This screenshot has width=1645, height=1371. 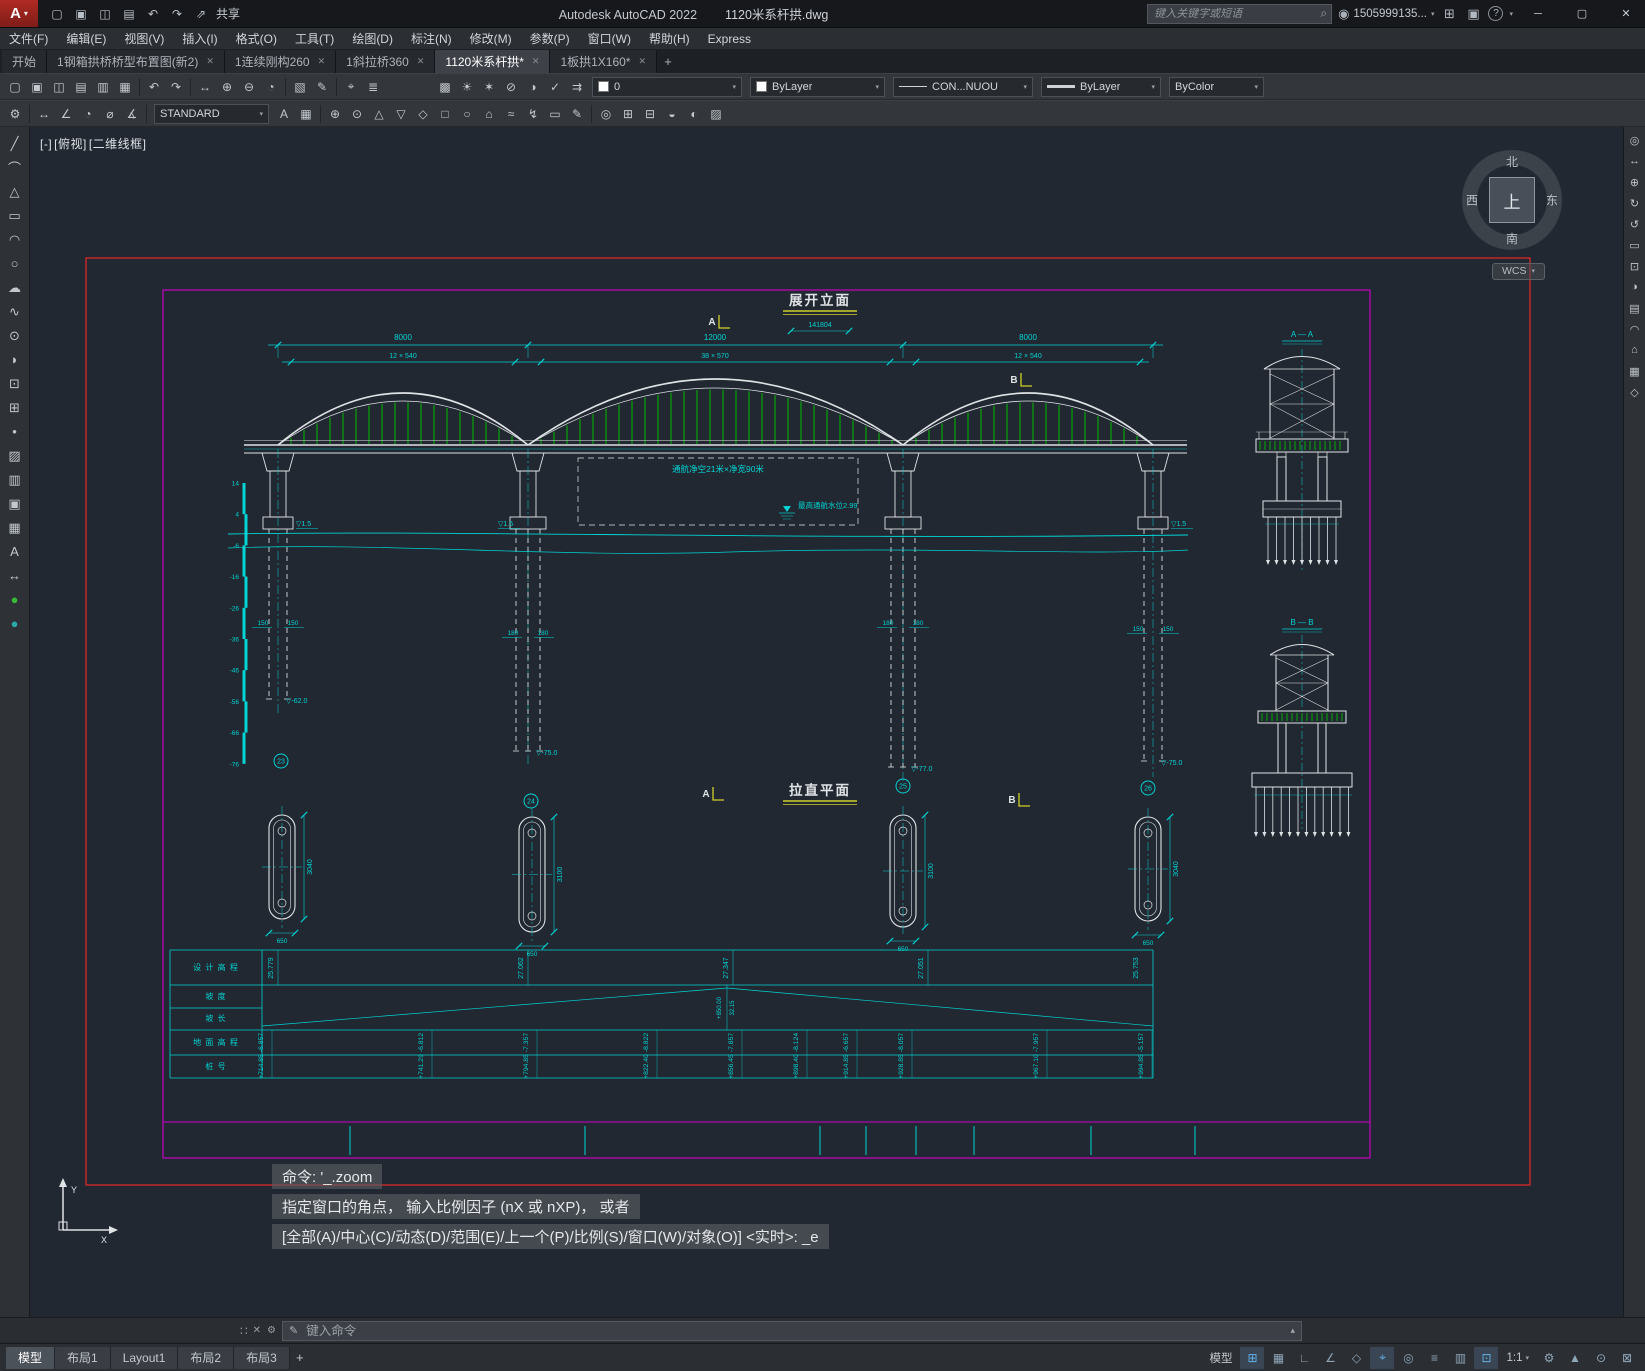 I want to click on workspace-icon: ⚙, so click(x=1549, y=1358).